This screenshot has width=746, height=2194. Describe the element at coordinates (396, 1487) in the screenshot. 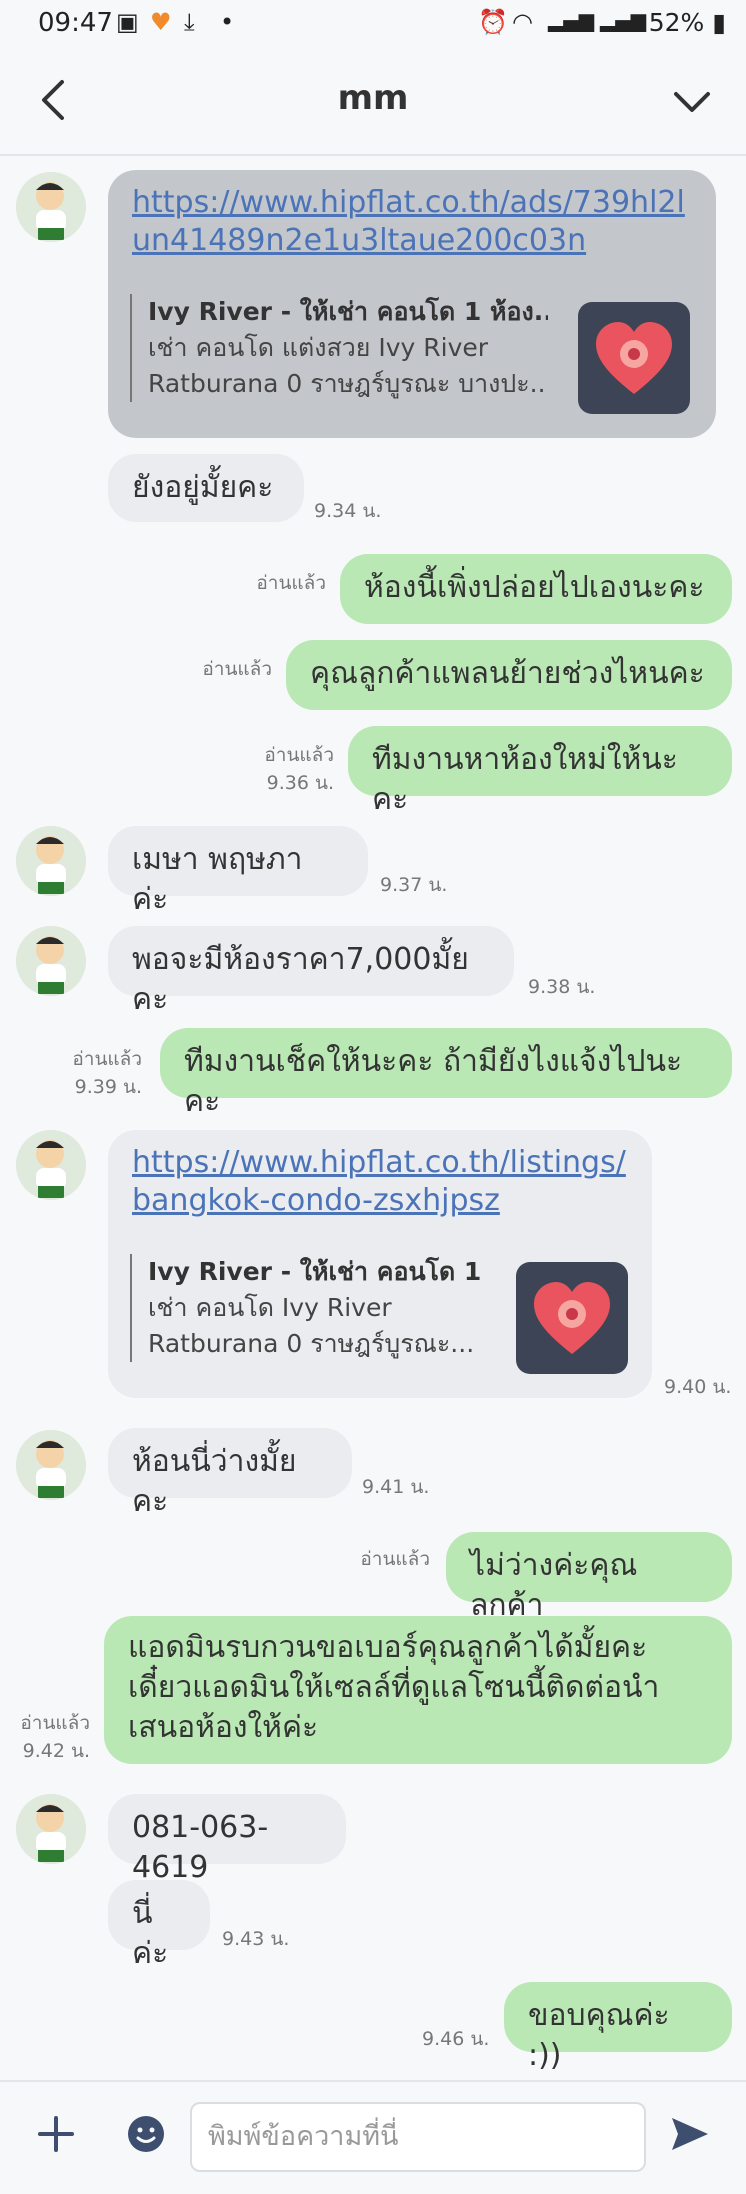

I see `message-time: 9.41 น.` at that location.